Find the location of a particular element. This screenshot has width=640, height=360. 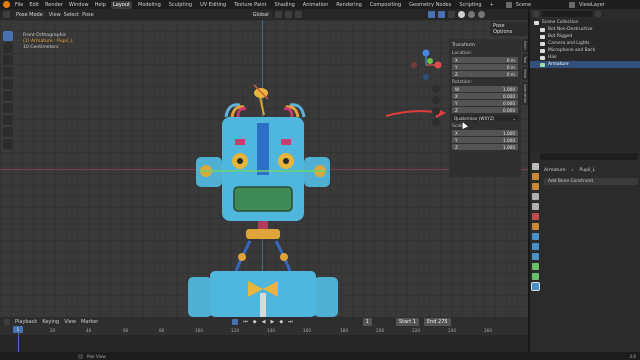

view-layer-name: ViewLayer is located at coordinates (592, 5).